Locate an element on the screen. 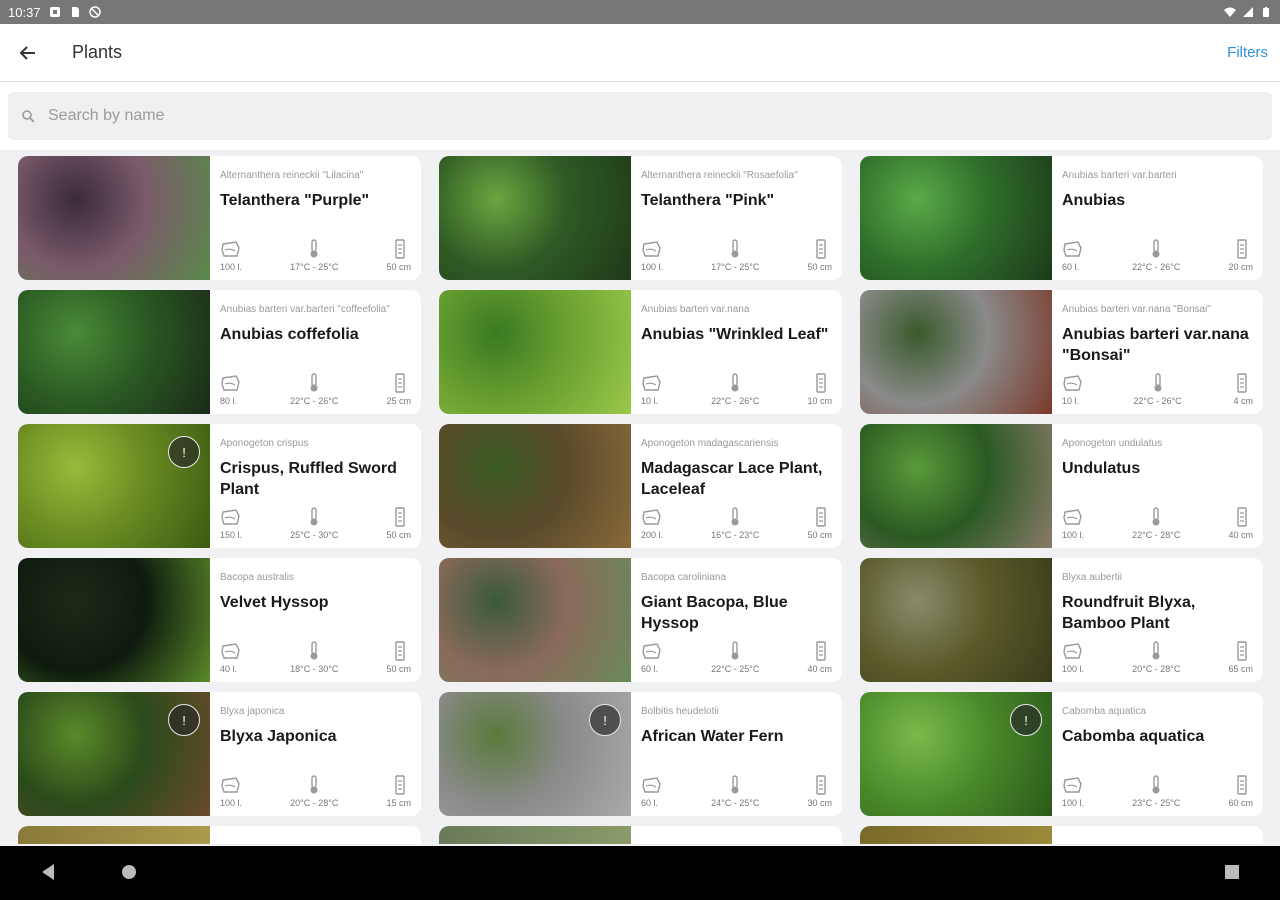 The height and width of the screenshot is (900, 1280). temperature-stat: 20°C - 28°C is located at coordinates (314, 791).